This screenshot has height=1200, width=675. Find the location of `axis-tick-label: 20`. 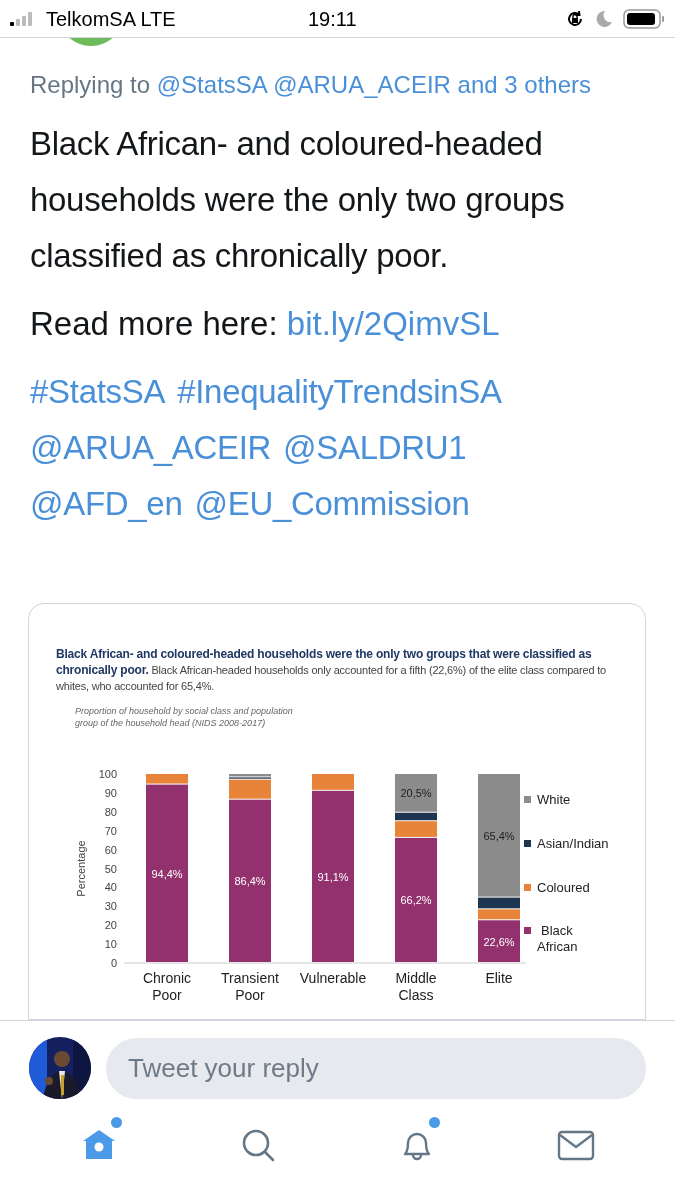

axis-tick-label: 20 is located at coordinates (110, 925).